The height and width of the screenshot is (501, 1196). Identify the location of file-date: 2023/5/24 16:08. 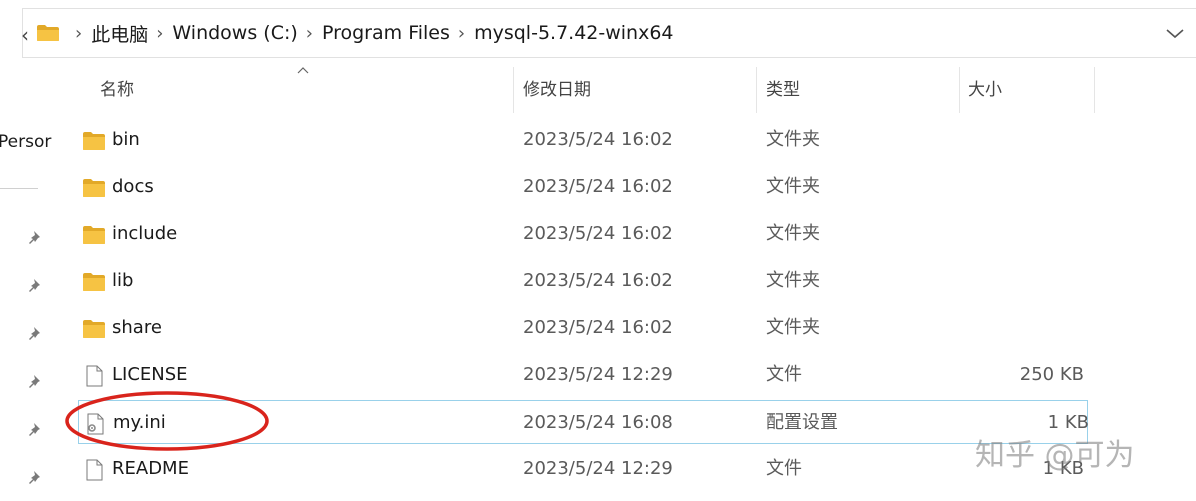
(598, 422).